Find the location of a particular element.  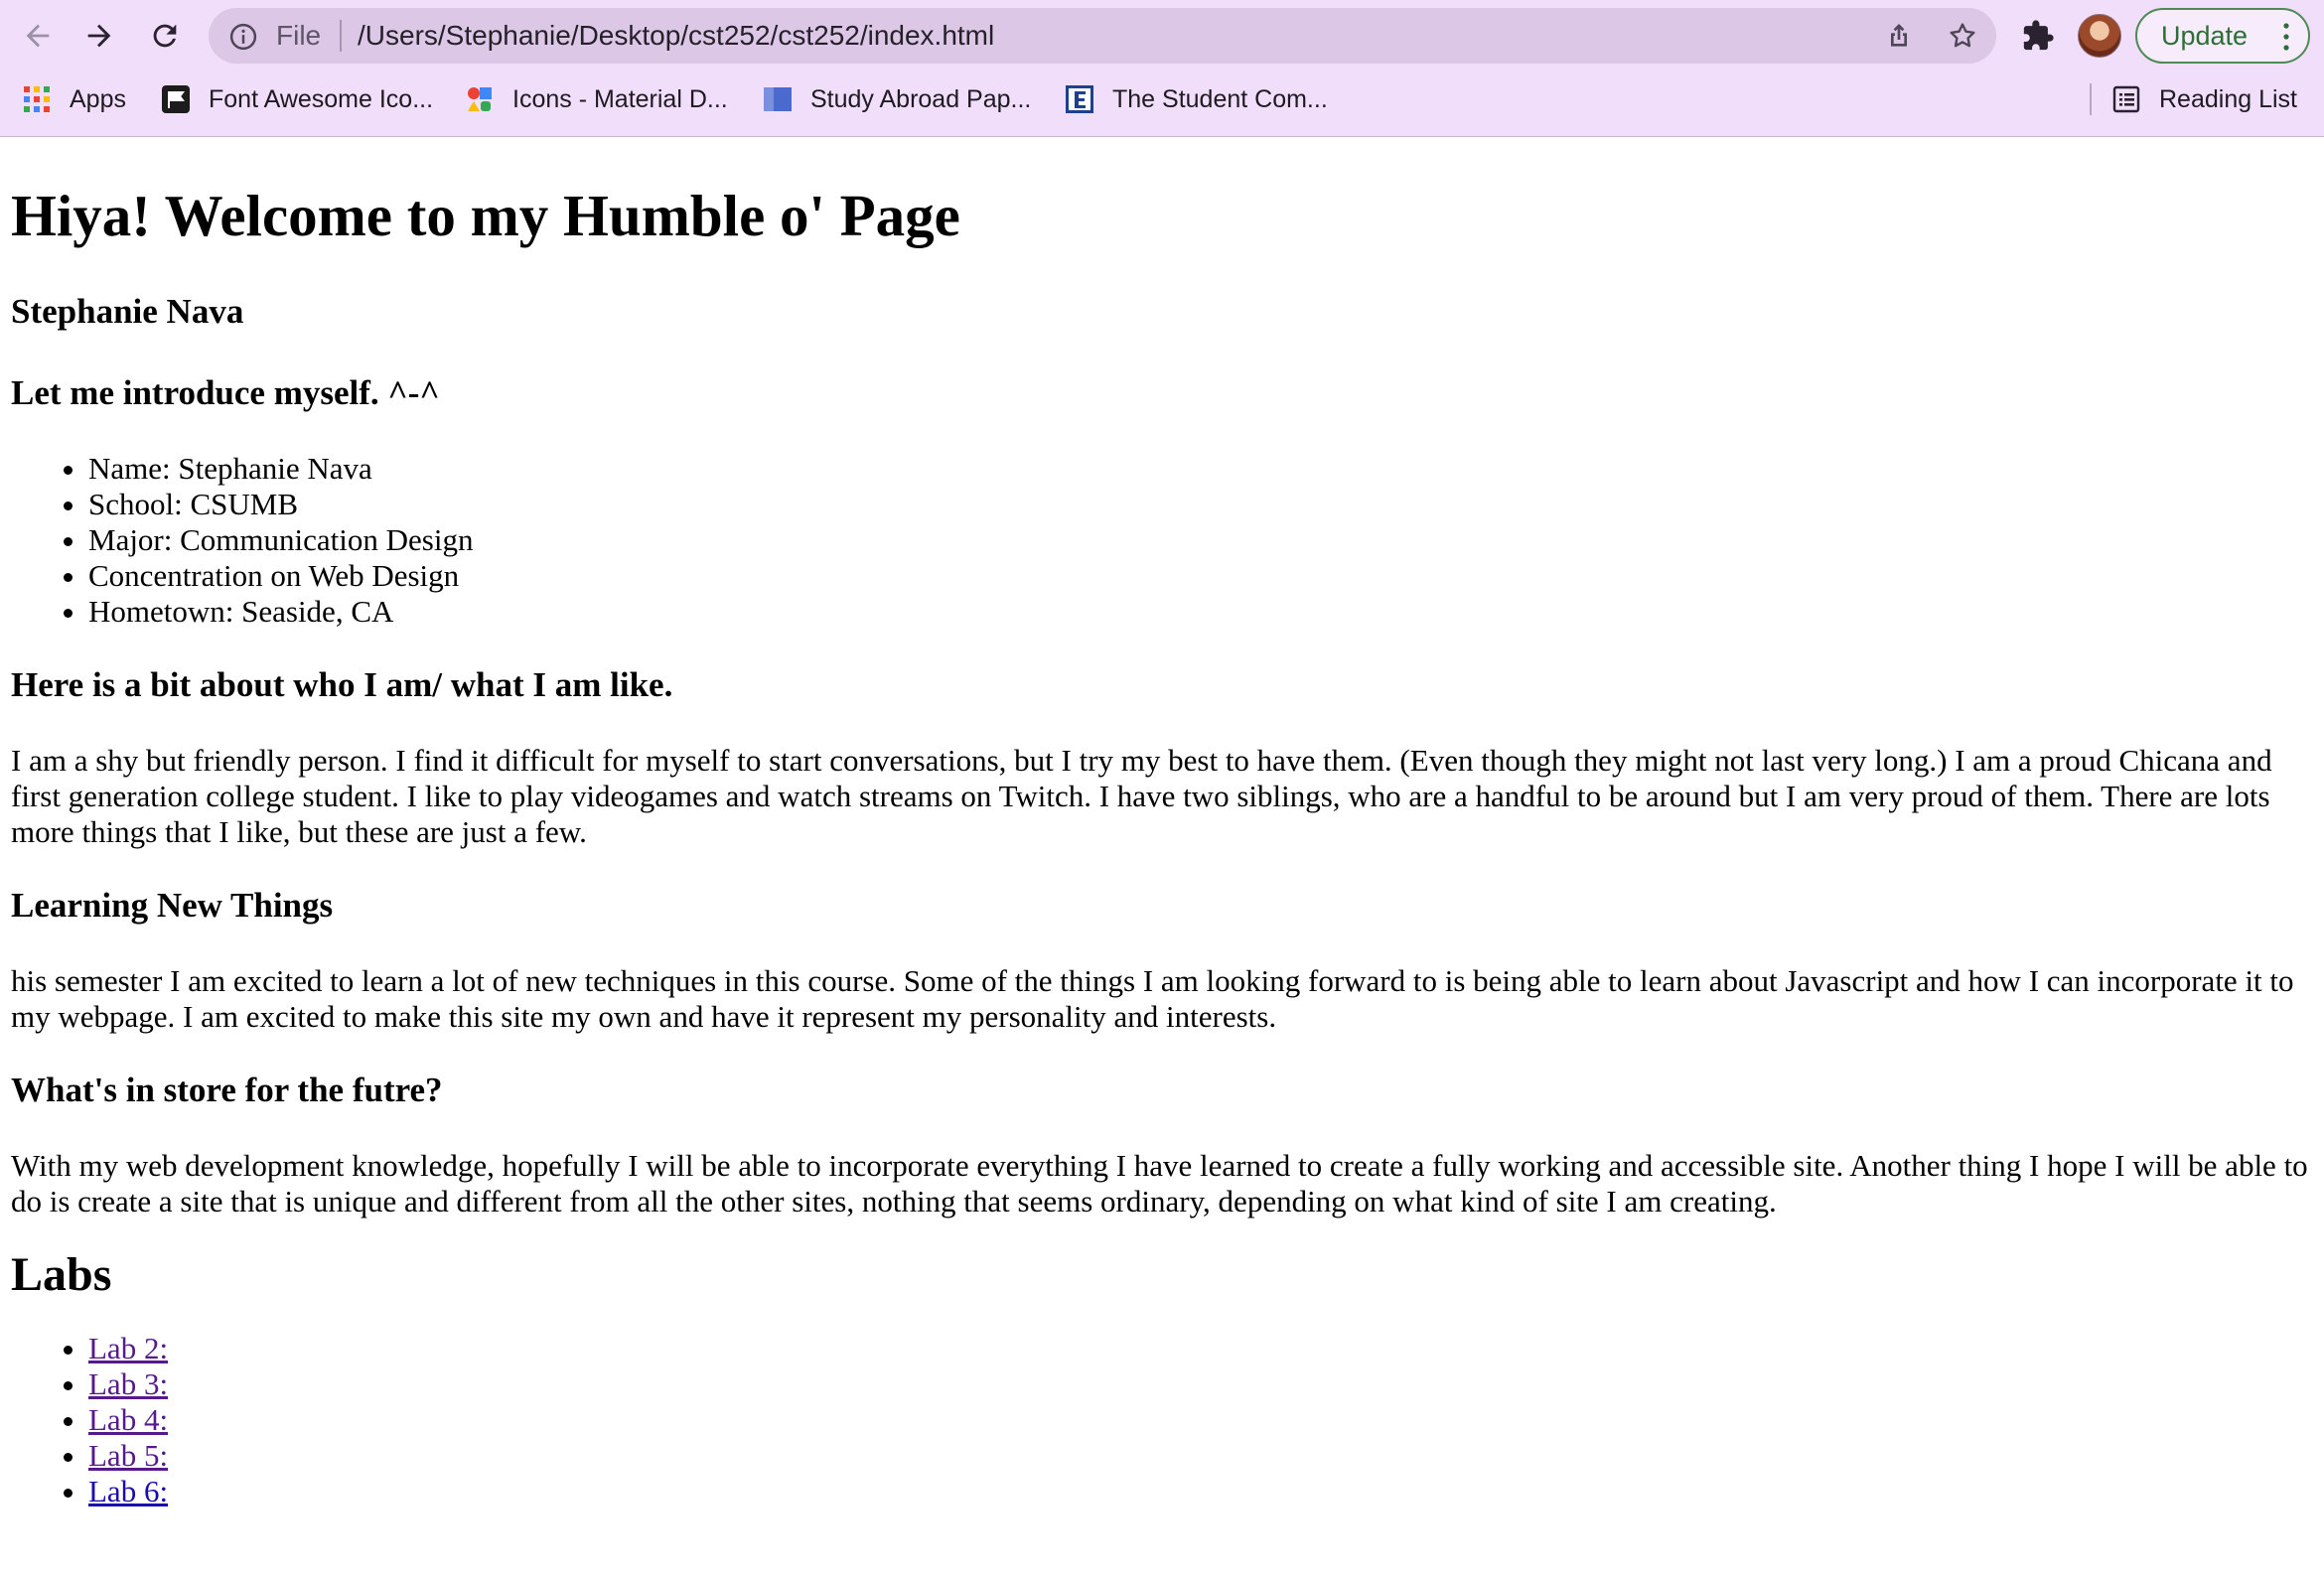

forward-button is located at coordinates (99, 36).